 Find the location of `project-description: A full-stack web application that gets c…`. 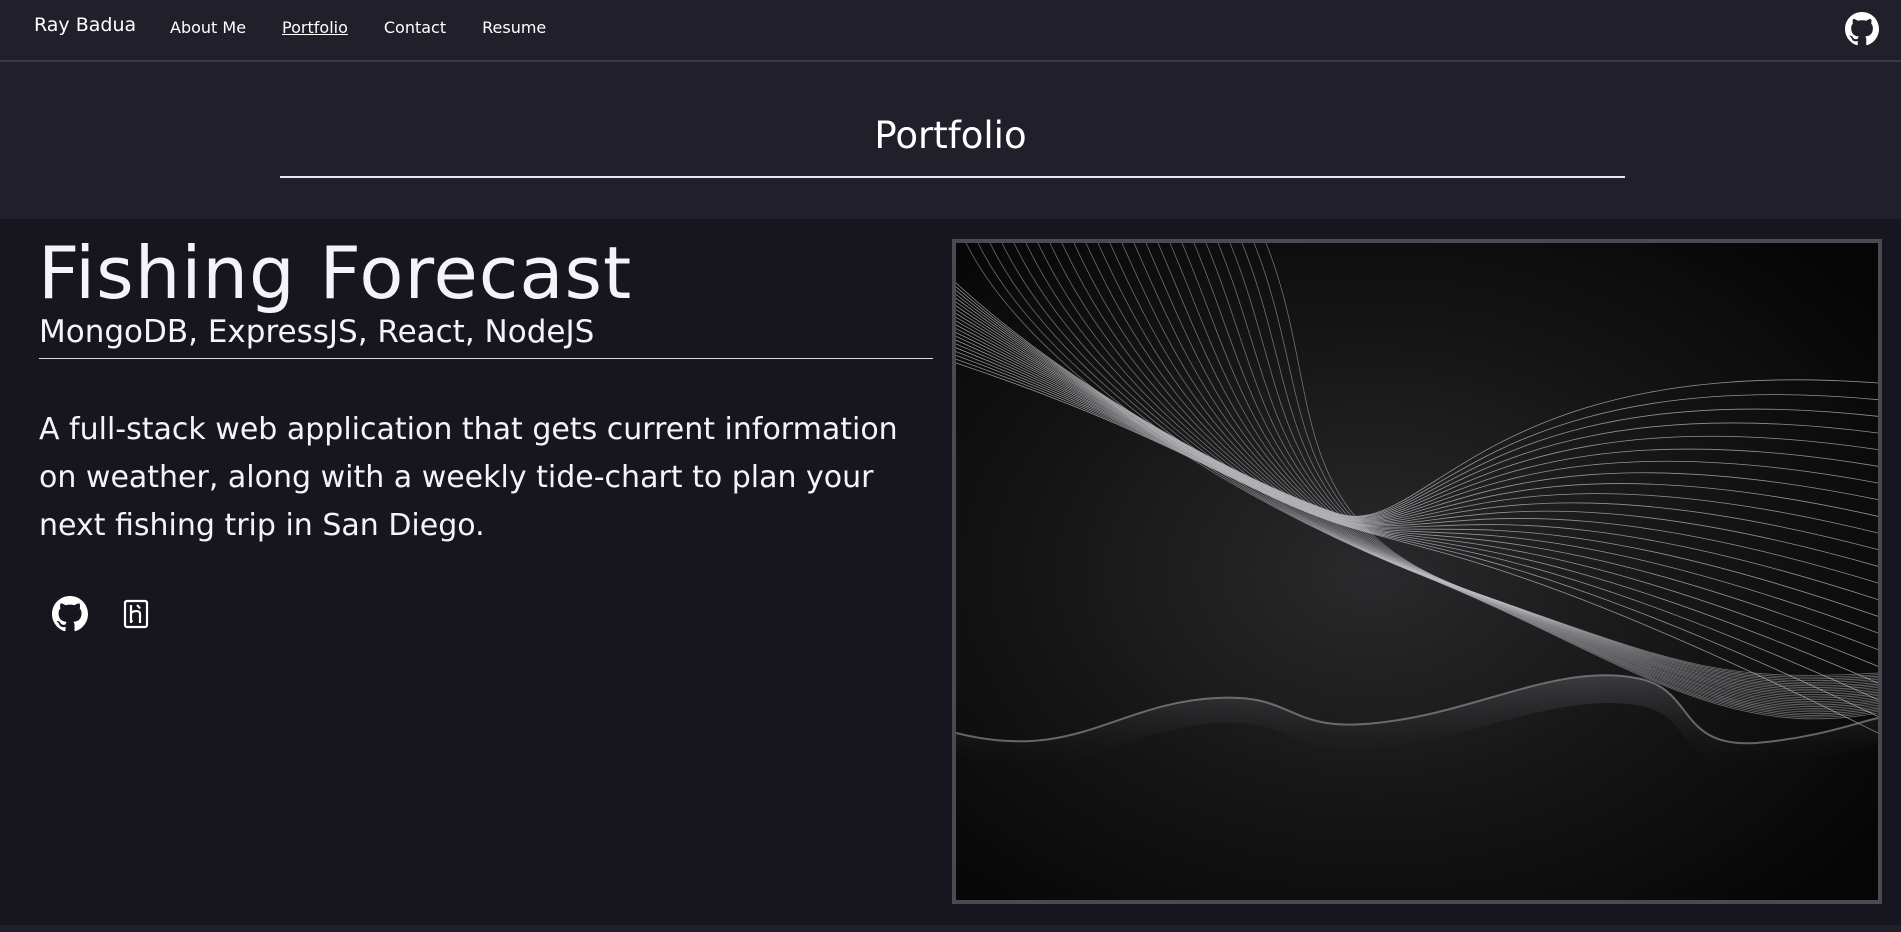

project-description: A full-stack web application that gets c… is located at coordinates (468, 477).